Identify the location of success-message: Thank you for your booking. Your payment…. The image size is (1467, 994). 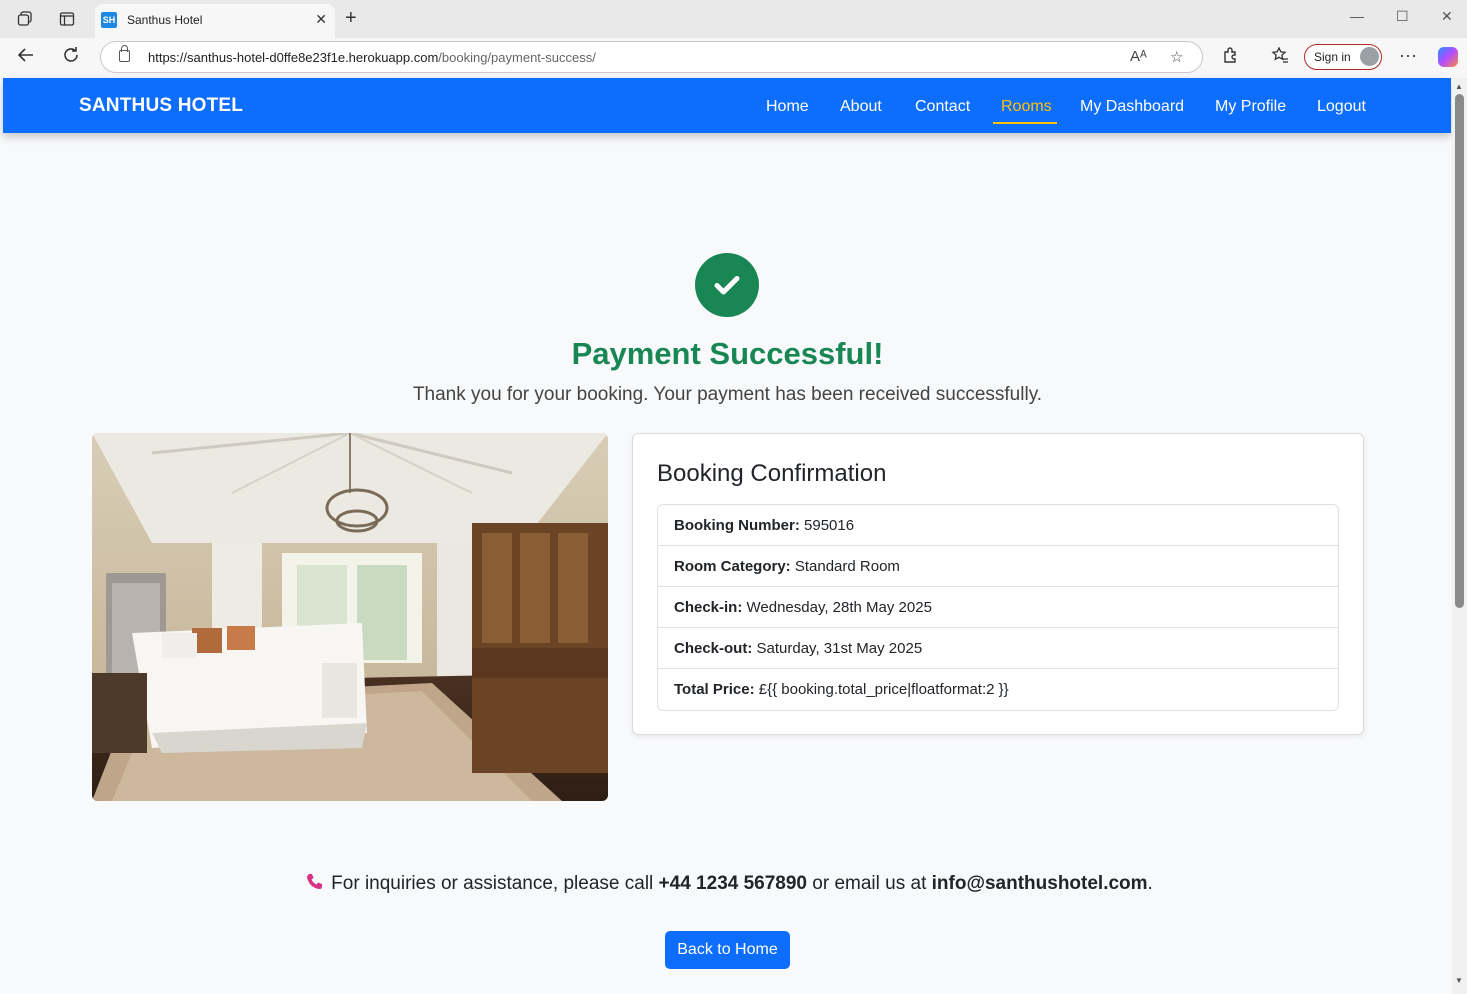
(727, 394).